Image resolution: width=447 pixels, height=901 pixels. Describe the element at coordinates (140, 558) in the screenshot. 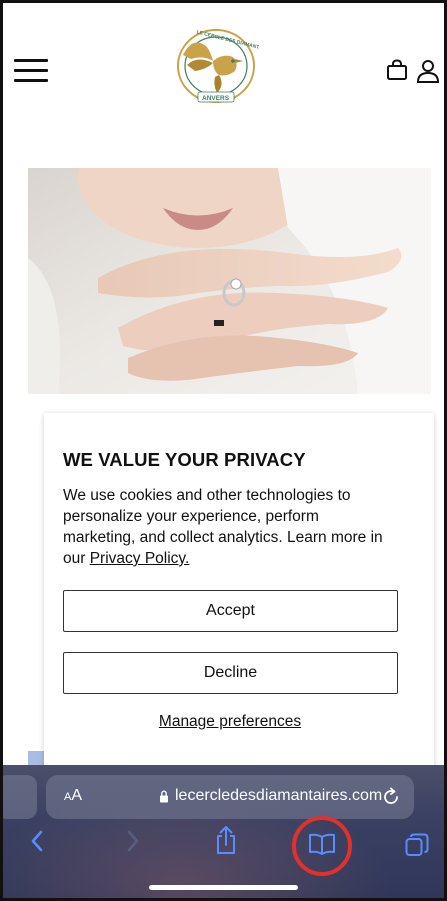

I see `privacy-policy-link: Privacy Policy.` at that location.